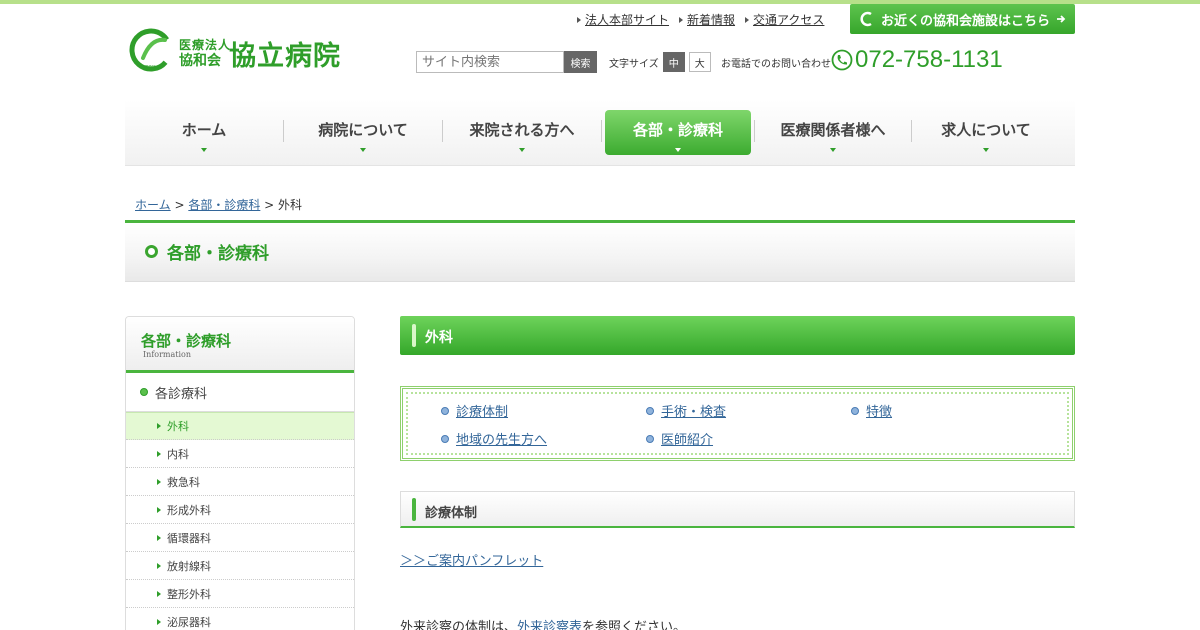 The width and height of the screenshot is (1200, 630). What do you see at coordinates (678, 133) in the screenshot?
I see `nav-departments: 各部・診療科` at bounding box center [678, 133].